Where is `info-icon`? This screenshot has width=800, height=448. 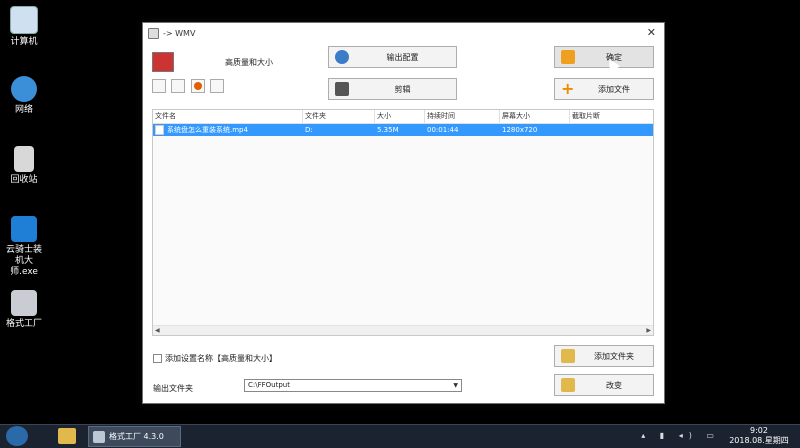 info-icon is located at coordinates (217, 86).